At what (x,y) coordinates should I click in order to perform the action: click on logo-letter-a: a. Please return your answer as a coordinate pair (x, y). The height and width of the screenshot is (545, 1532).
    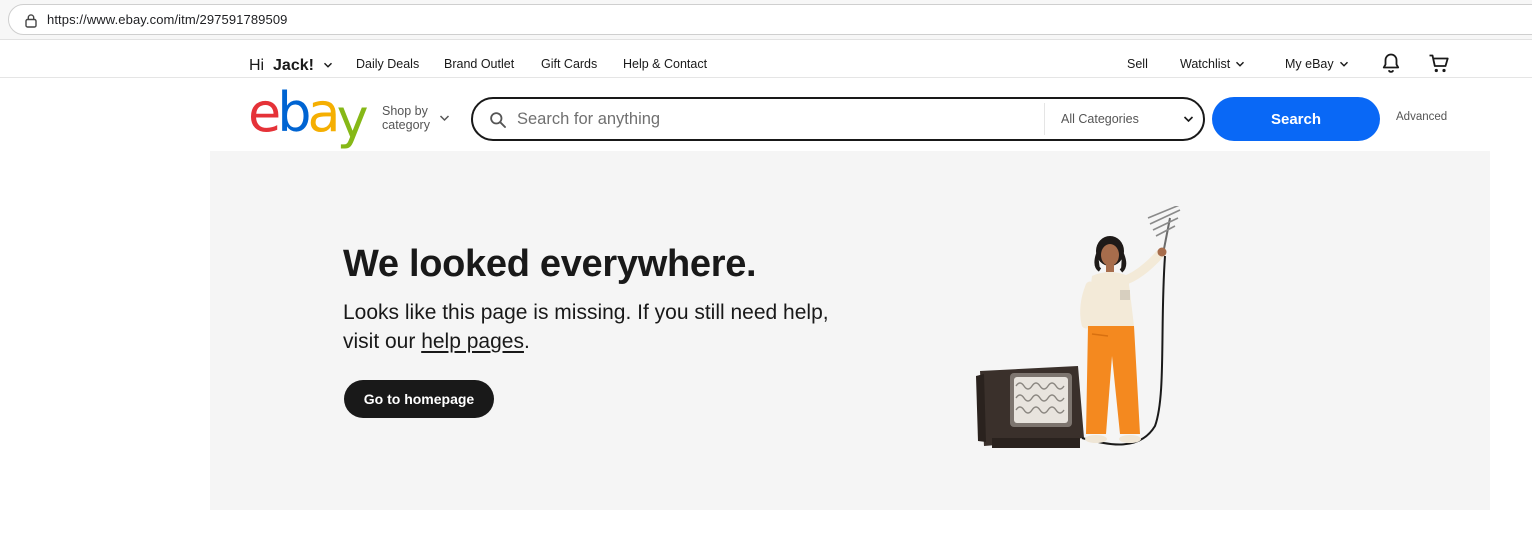
    Looking at the image, I should click on (324, 112).